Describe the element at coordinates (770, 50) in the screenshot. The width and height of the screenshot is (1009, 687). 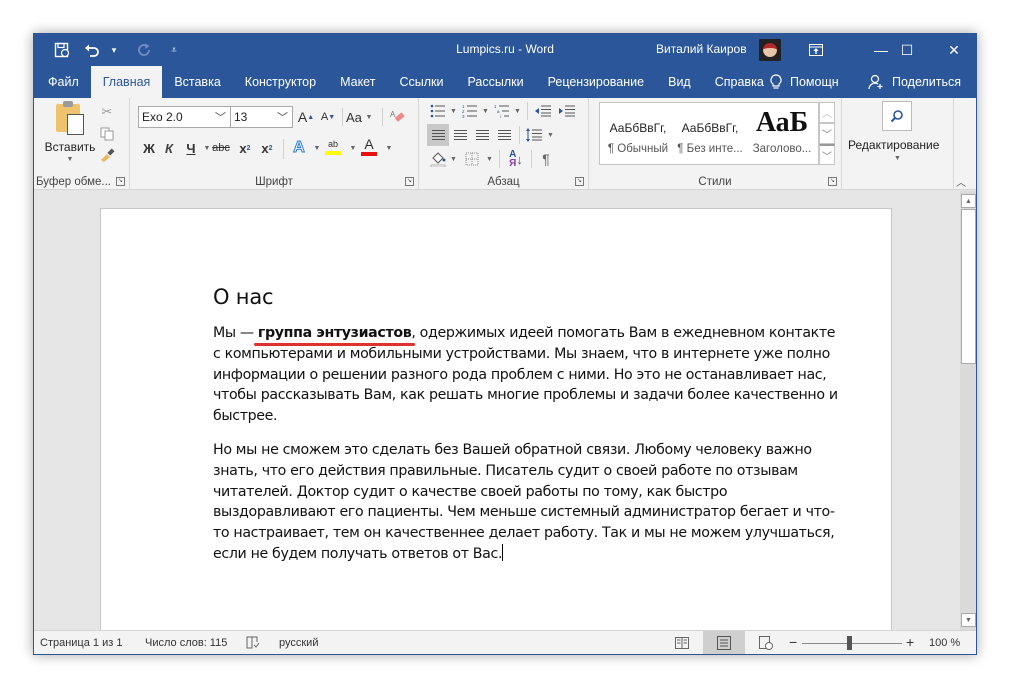
I see `avatar` at that location.